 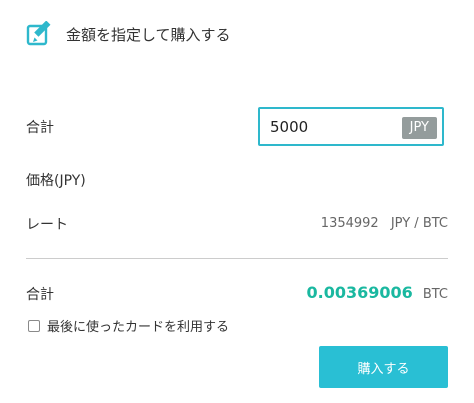 I want to click on edit-icon, so click(x=40, y=34).